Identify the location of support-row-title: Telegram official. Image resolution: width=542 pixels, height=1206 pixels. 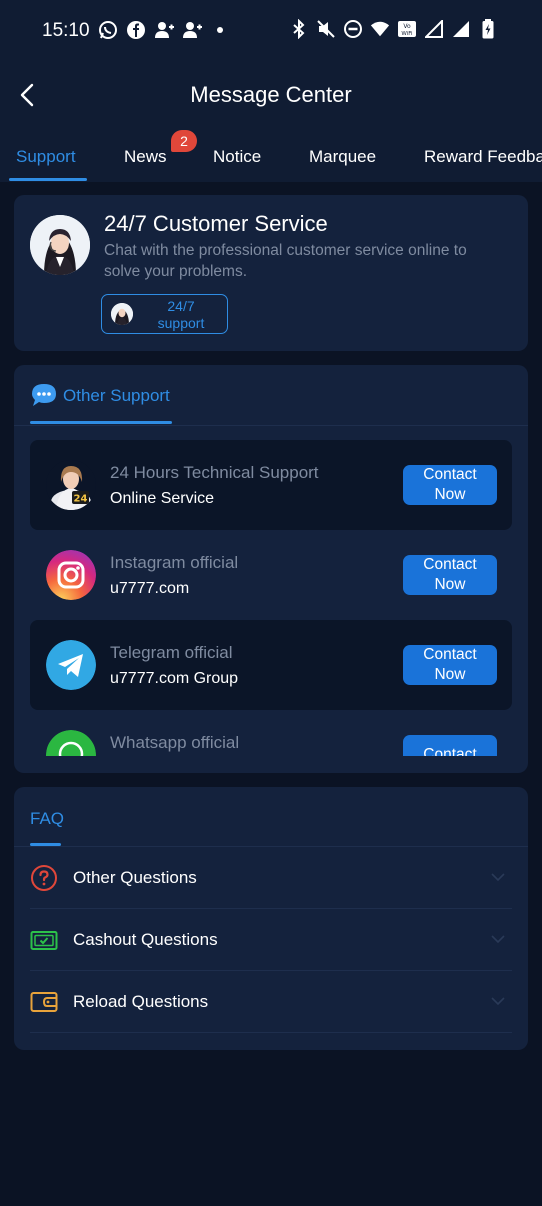
(171, 652).